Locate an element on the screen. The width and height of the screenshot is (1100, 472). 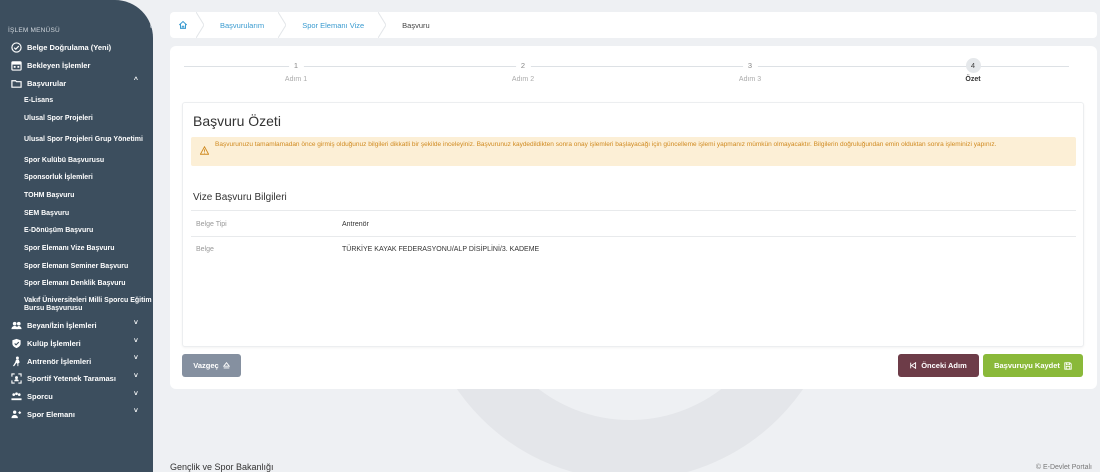
save-icon is located at coordinates (1068, 365).